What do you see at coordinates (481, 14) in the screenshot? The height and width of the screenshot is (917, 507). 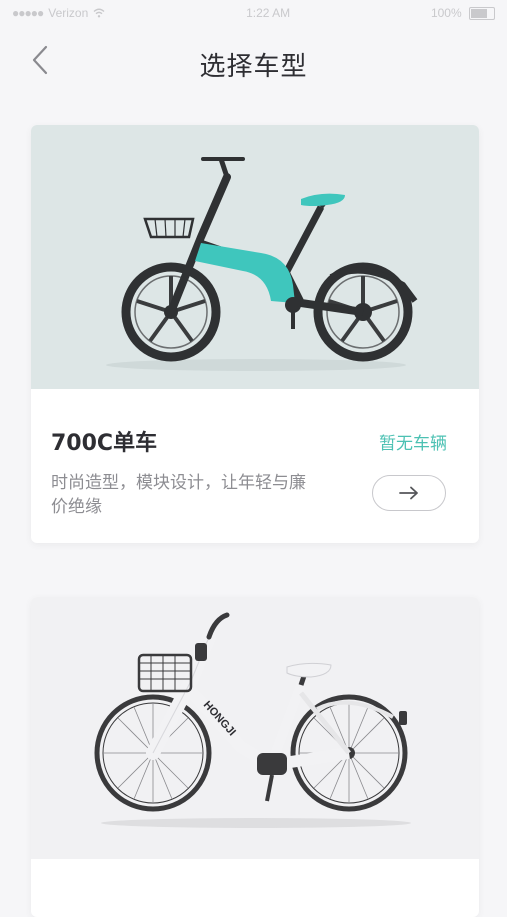 I see `battery-icon` at bounding box center [481, 14].